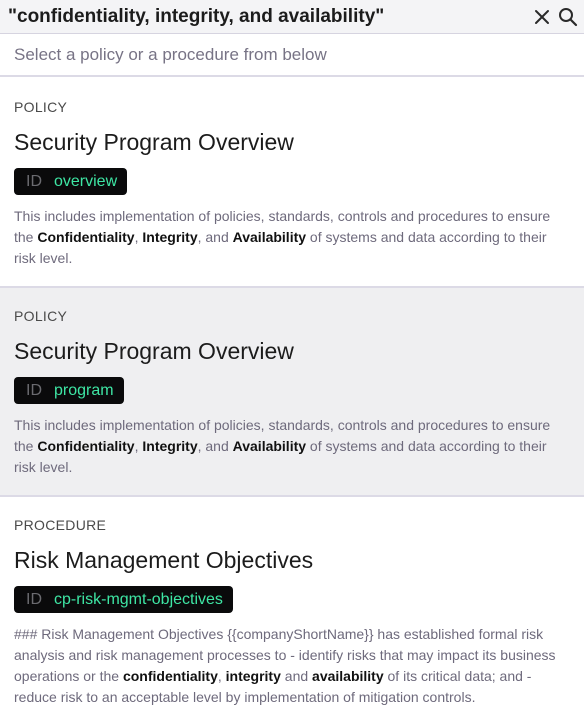 This screenshot has height=727, width=584. I want to click on id-chip: ID overview, so click(71, 181).